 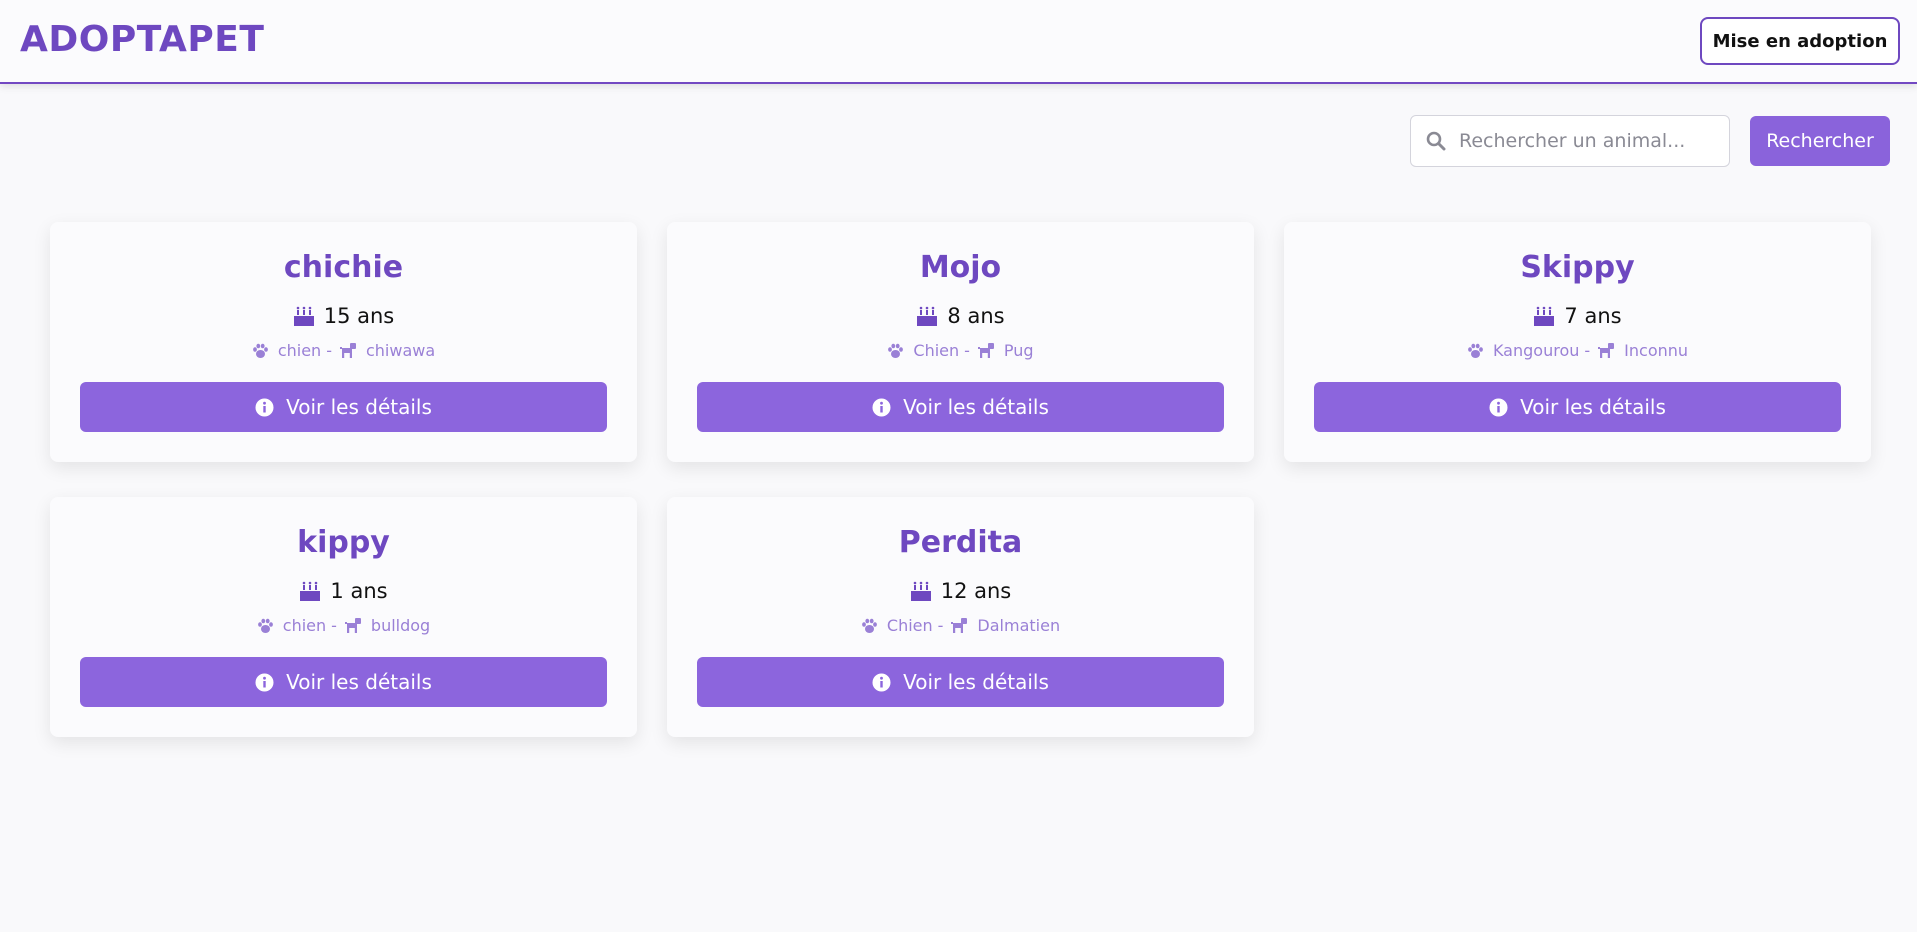 I want to click on mise-en-adoption-button: Mise en adoption, so click(x=1800, y=41).